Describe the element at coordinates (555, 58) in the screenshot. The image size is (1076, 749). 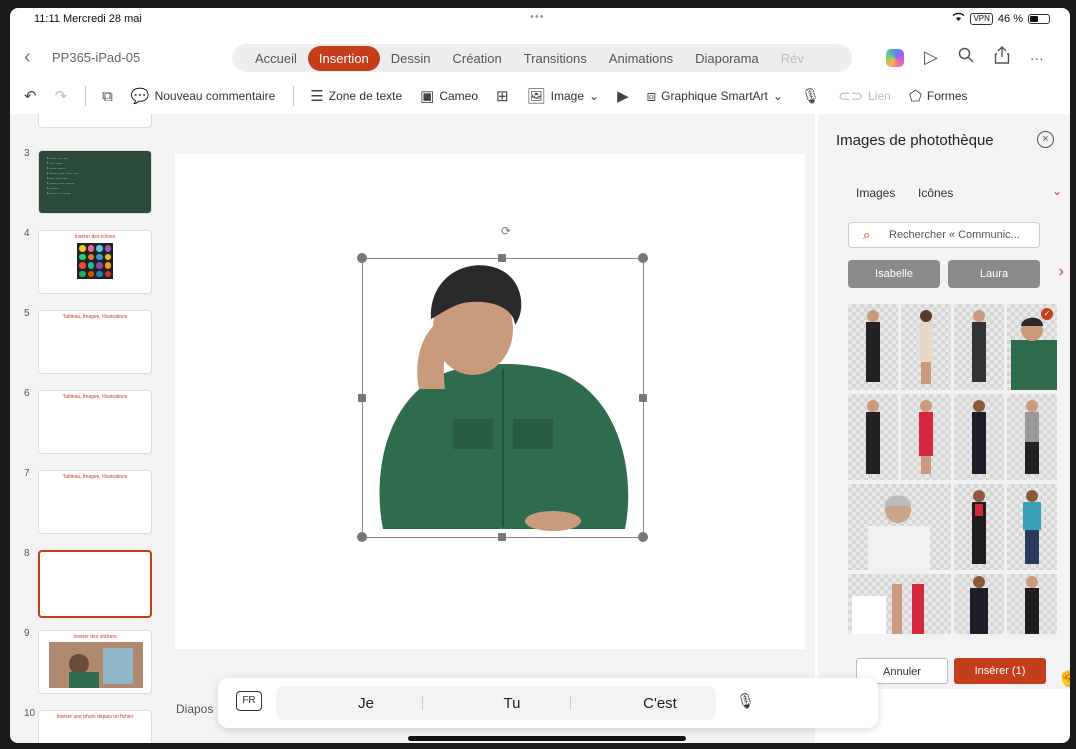
I see `tab-transitions: Transitions` at that location.